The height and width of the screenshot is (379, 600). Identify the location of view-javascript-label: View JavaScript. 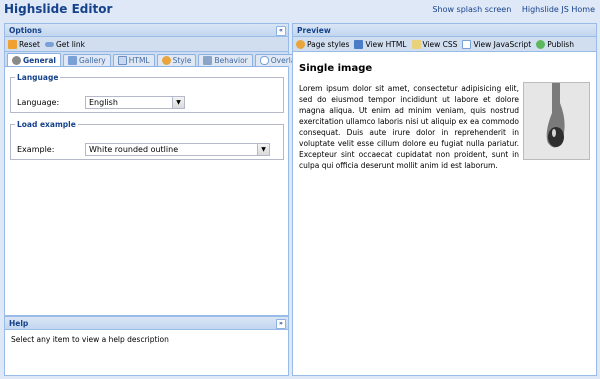
(502, 44).